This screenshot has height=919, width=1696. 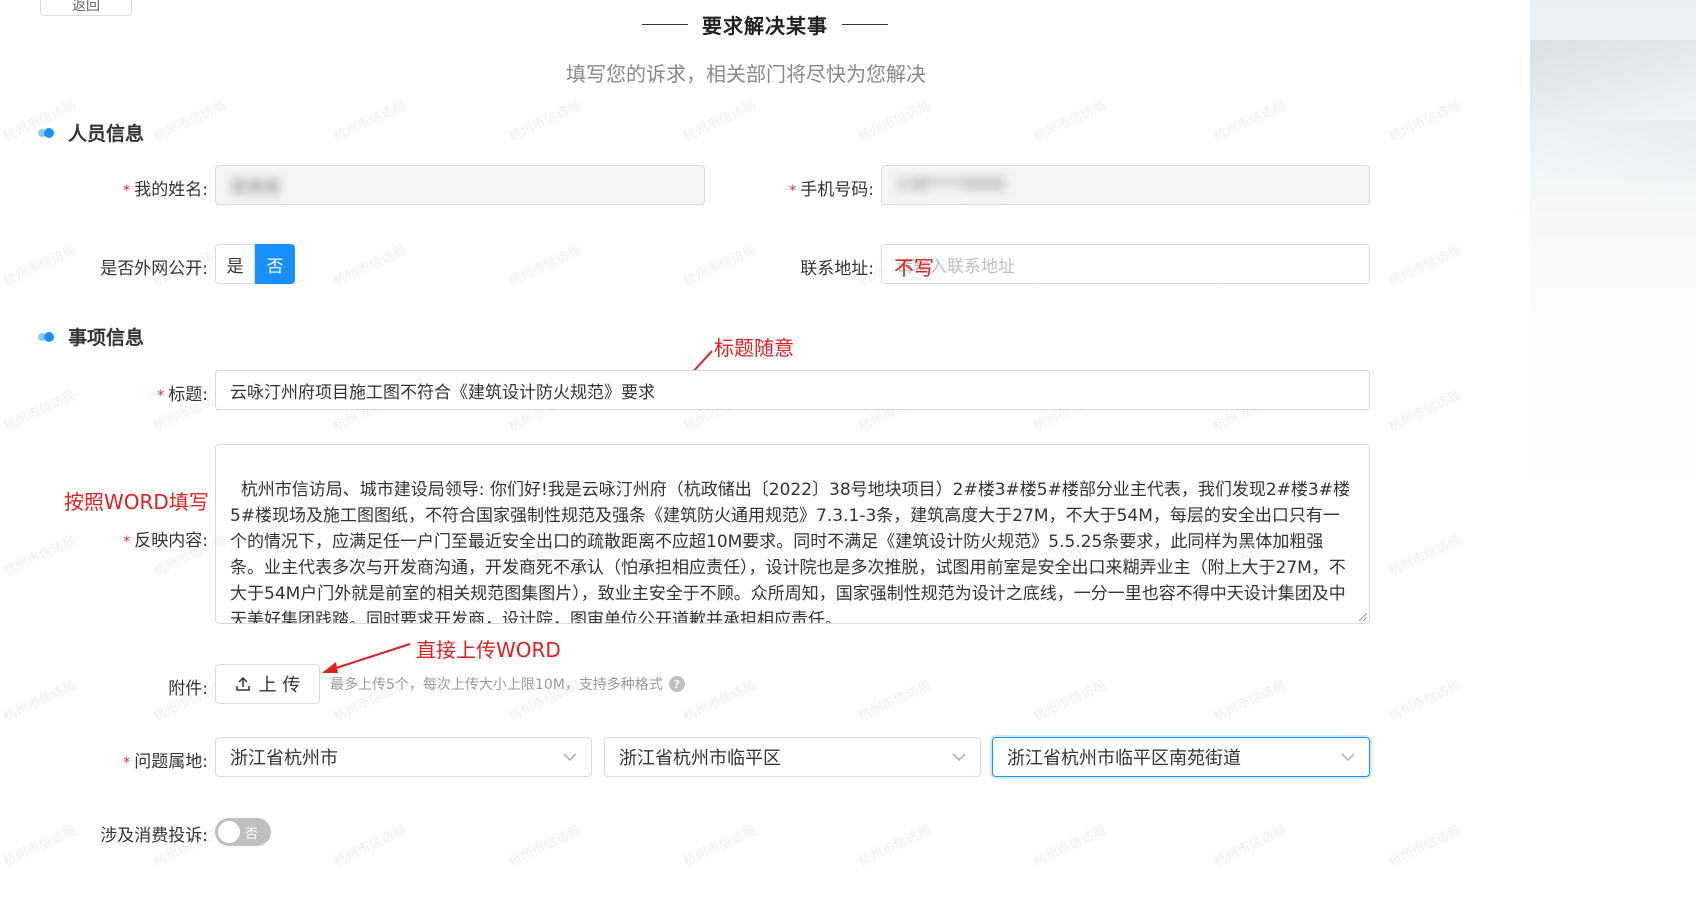 What do you see at coordinates (108, 759) in the screenshot?
I see `location-label: * 问题属地:` at bounding box center [108, 759].